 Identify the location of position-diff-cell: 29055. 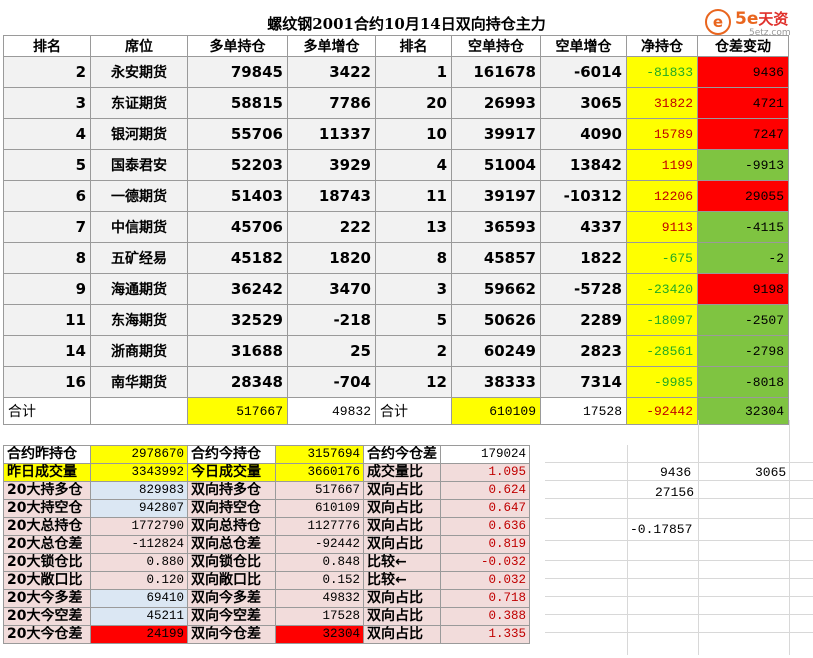
(743, 196).